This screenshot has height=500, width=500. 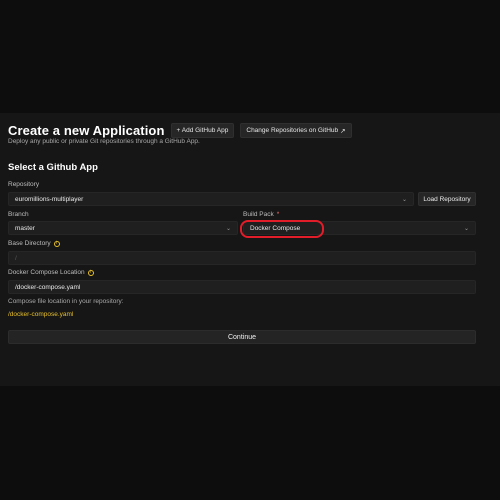 What do you see at coordinates (16, 258) in the screenshot?
I see `base-directory-value: /` at bounding box center [16, 258].